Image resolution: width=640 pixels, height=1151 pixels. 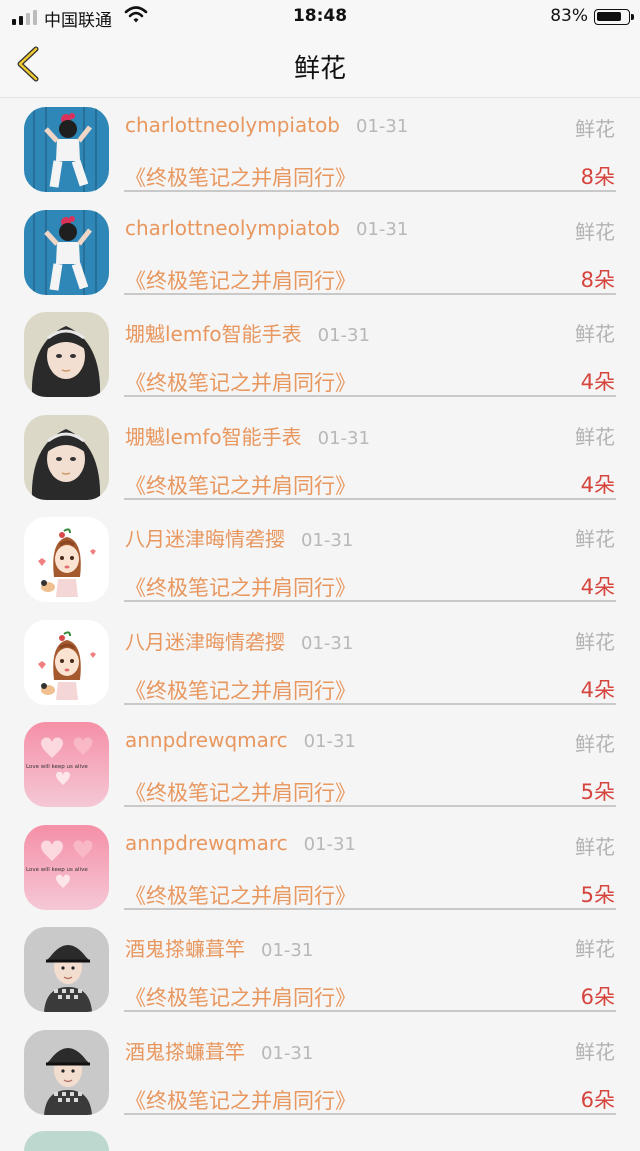 I want to click on battery-icon, so click(x=614, y=17).